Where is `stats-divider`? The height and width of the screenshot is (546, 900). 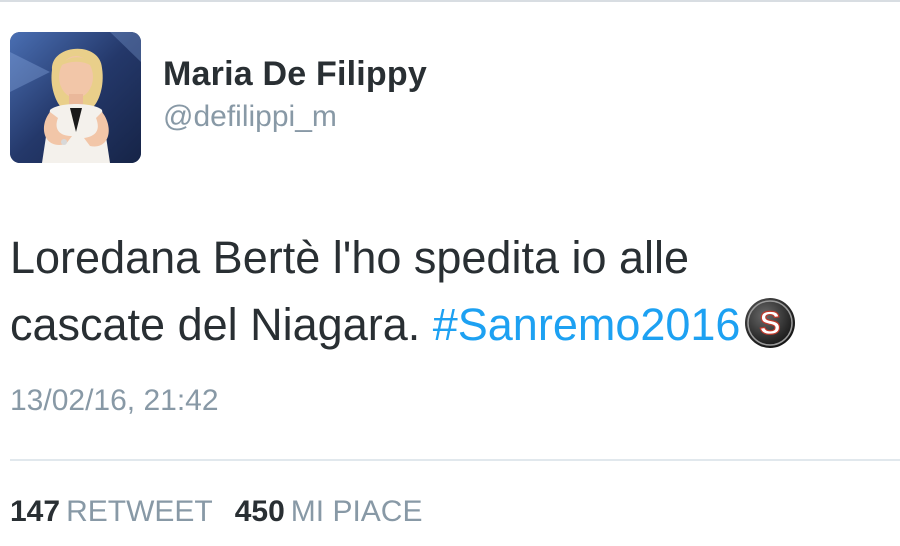
stats-divider is located at coordinates (455, 460).